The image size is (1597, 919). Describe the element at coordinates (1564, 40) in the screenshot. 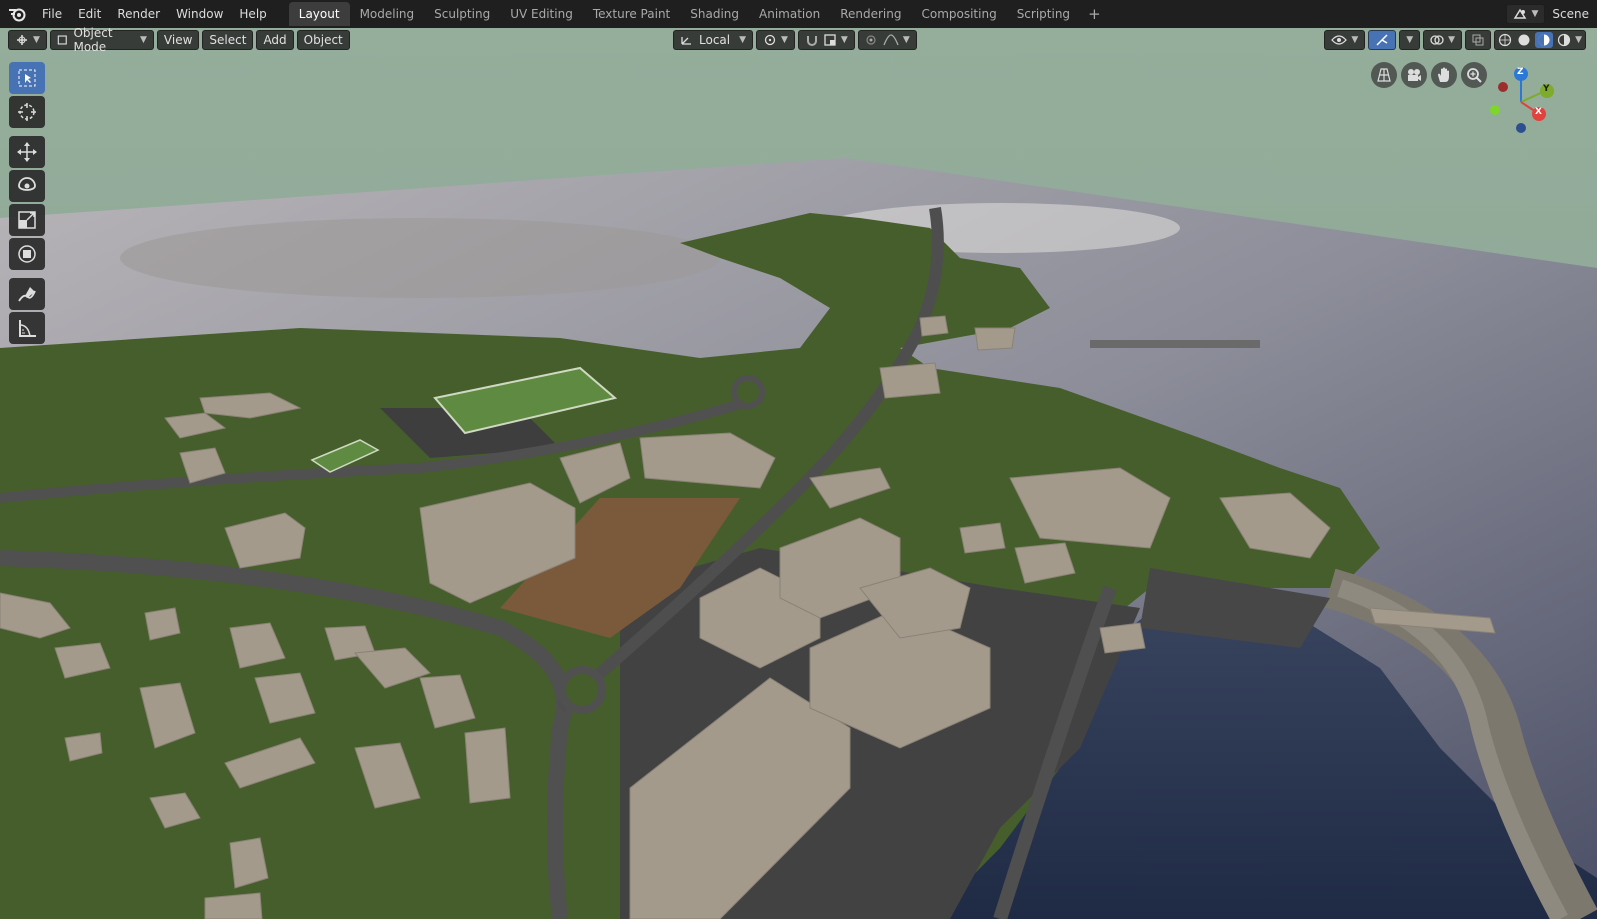

I see `rendered-shading-icon` at that location.